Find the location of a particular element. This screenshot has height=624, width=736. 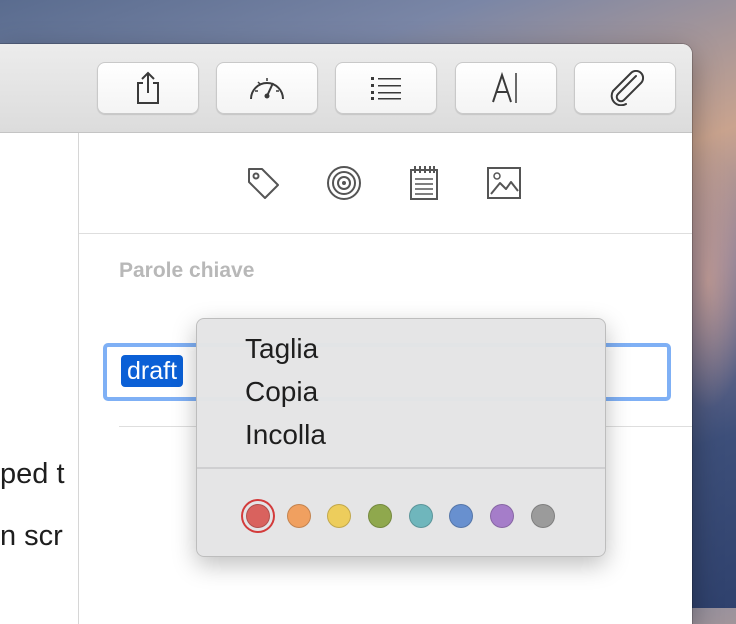

editor-text-line: ped t is located at coordinates (32, 474).